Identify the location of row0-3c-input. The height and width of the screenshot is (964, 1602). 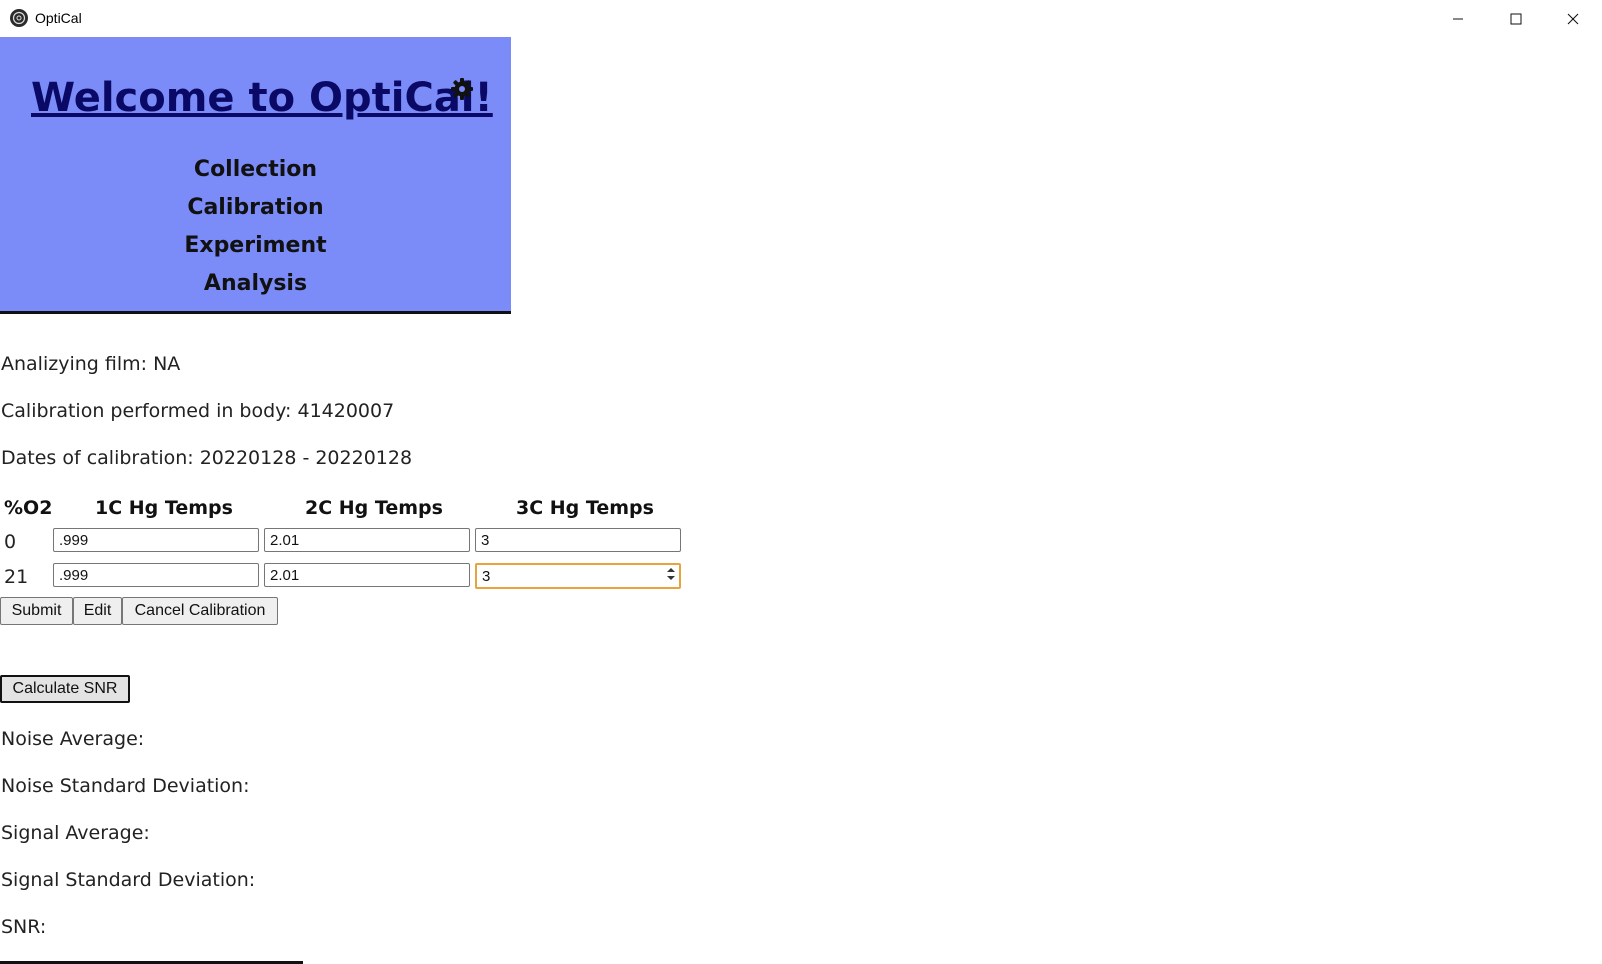
(578, 540).